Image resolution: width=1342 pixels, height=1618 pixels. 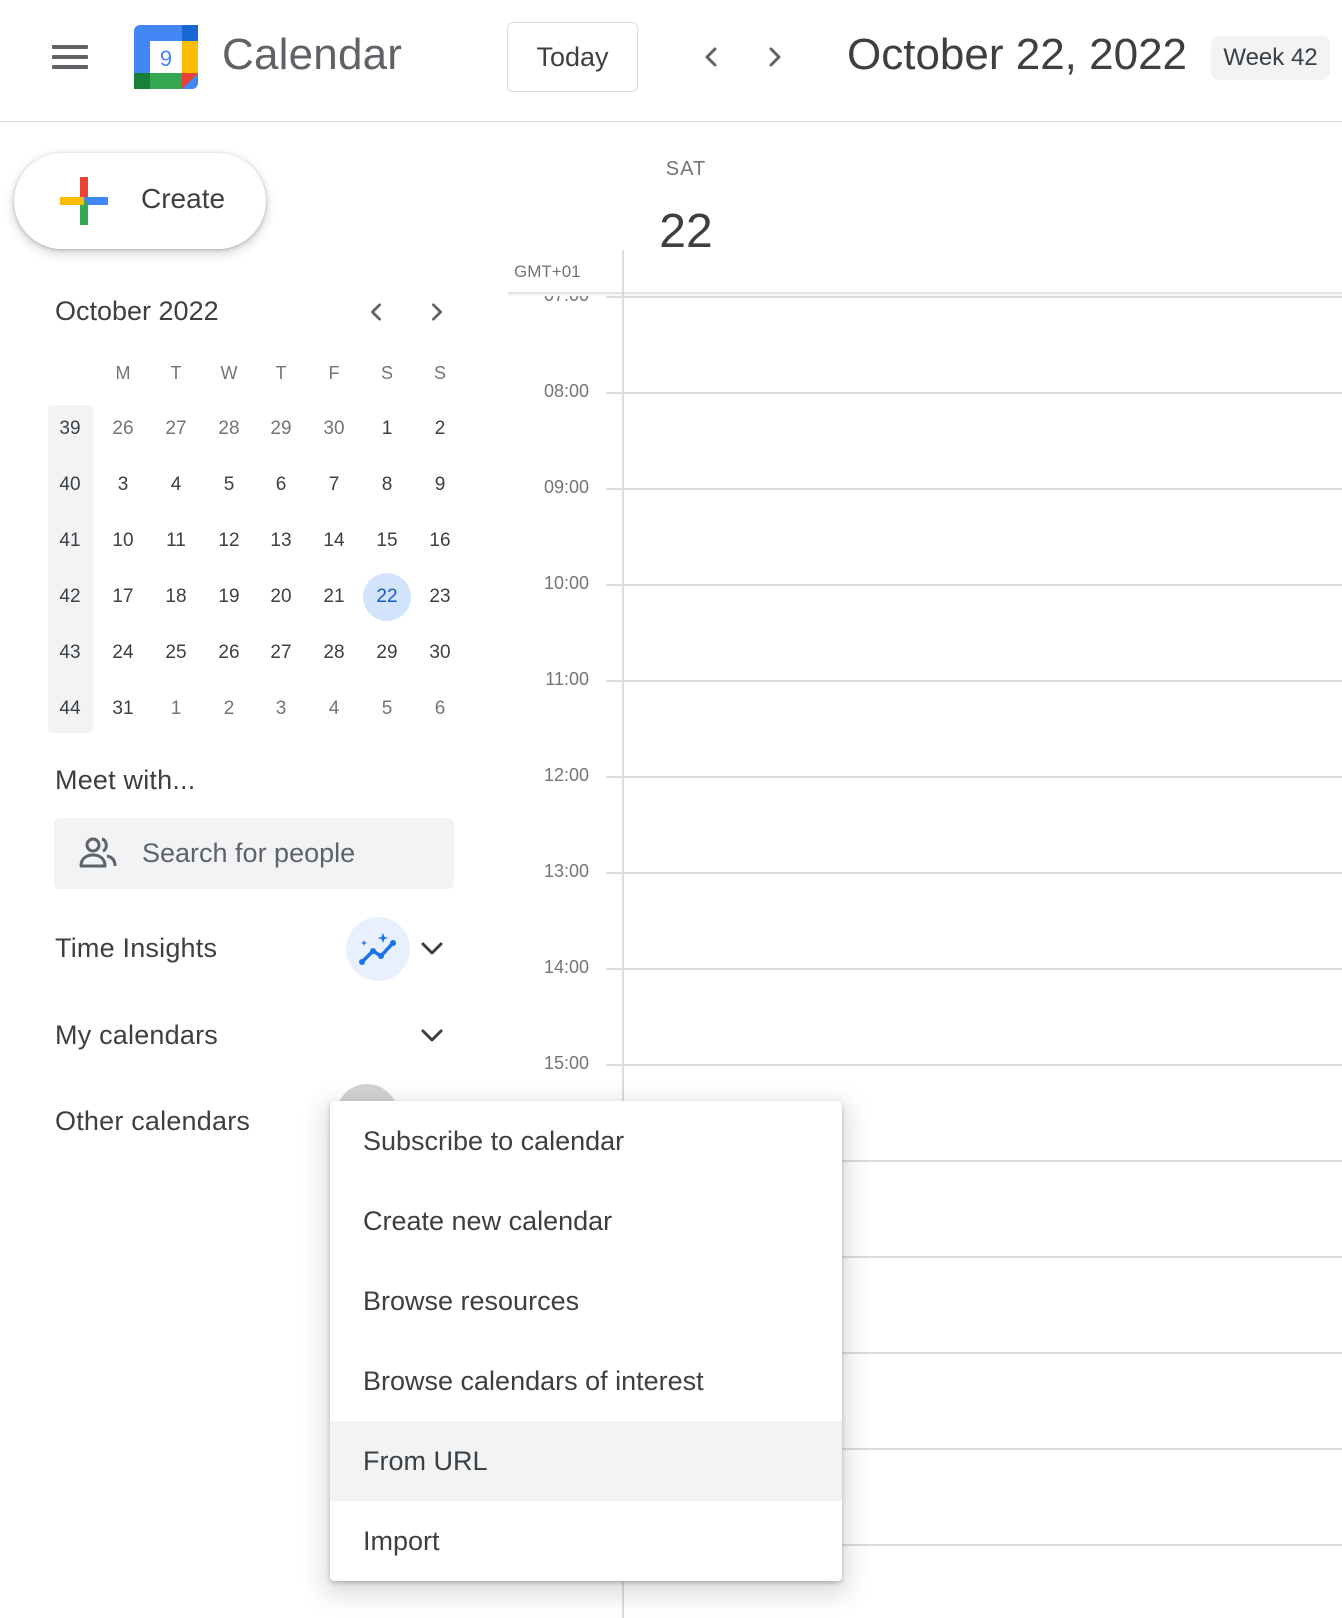 I want to click on menu-item-subscribe-to-calendar: Subscribe to calendar, so click(x=586, y=1141).